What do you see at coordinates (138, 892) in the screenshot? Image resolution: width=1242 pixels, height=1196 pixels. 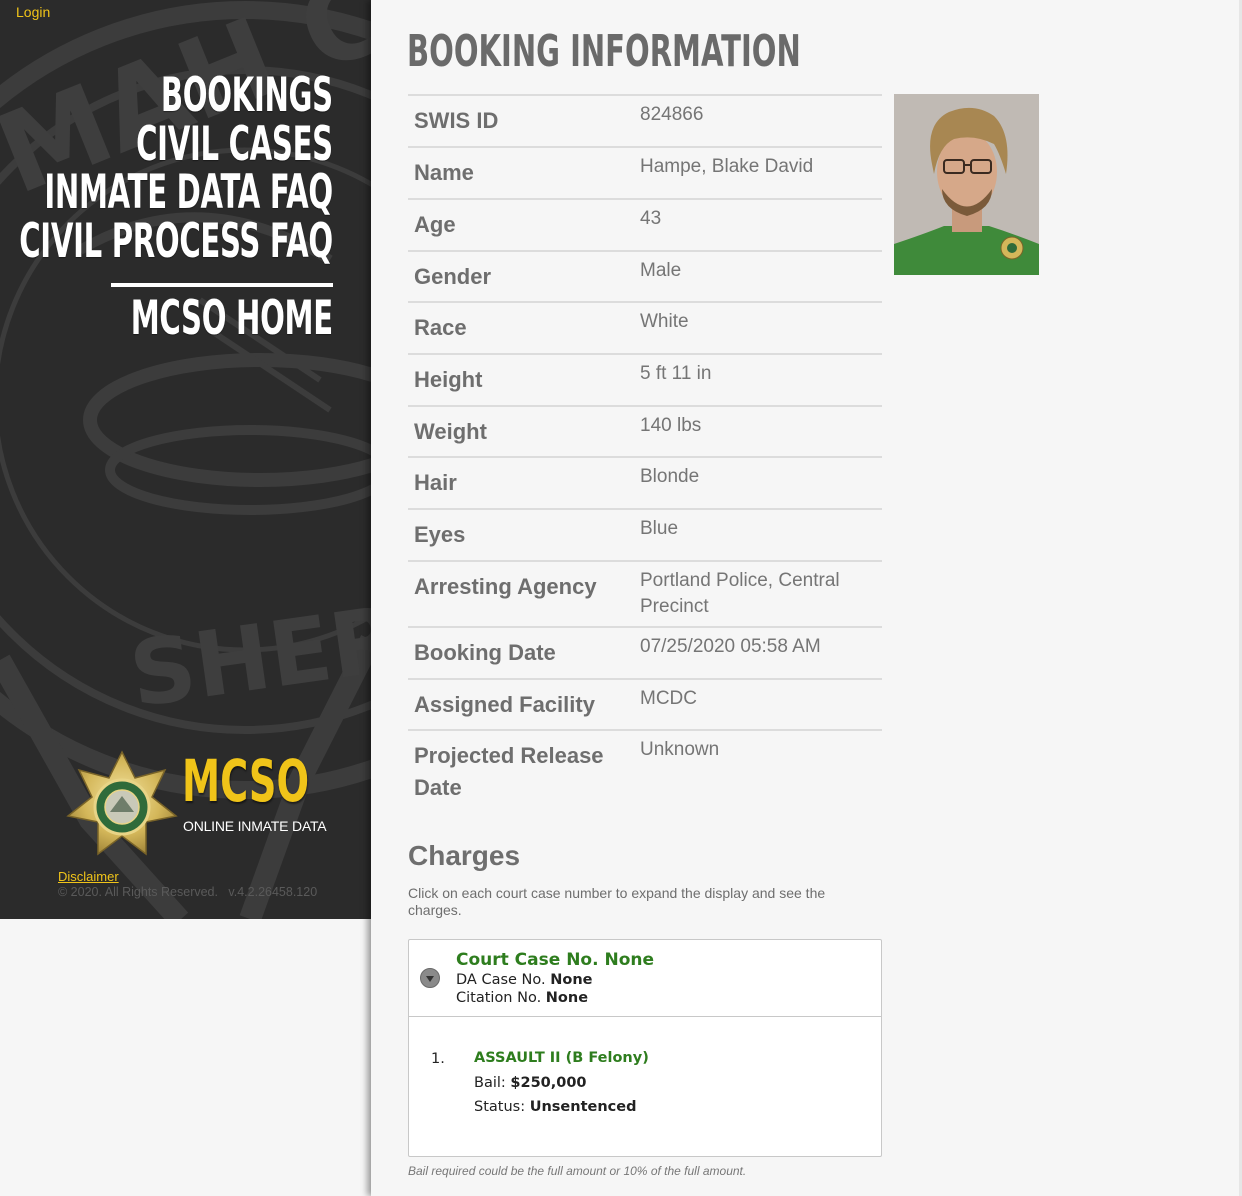 I see `copyright-text: © 2020. All Rights Reserved.` at bounding box center [138, 892].